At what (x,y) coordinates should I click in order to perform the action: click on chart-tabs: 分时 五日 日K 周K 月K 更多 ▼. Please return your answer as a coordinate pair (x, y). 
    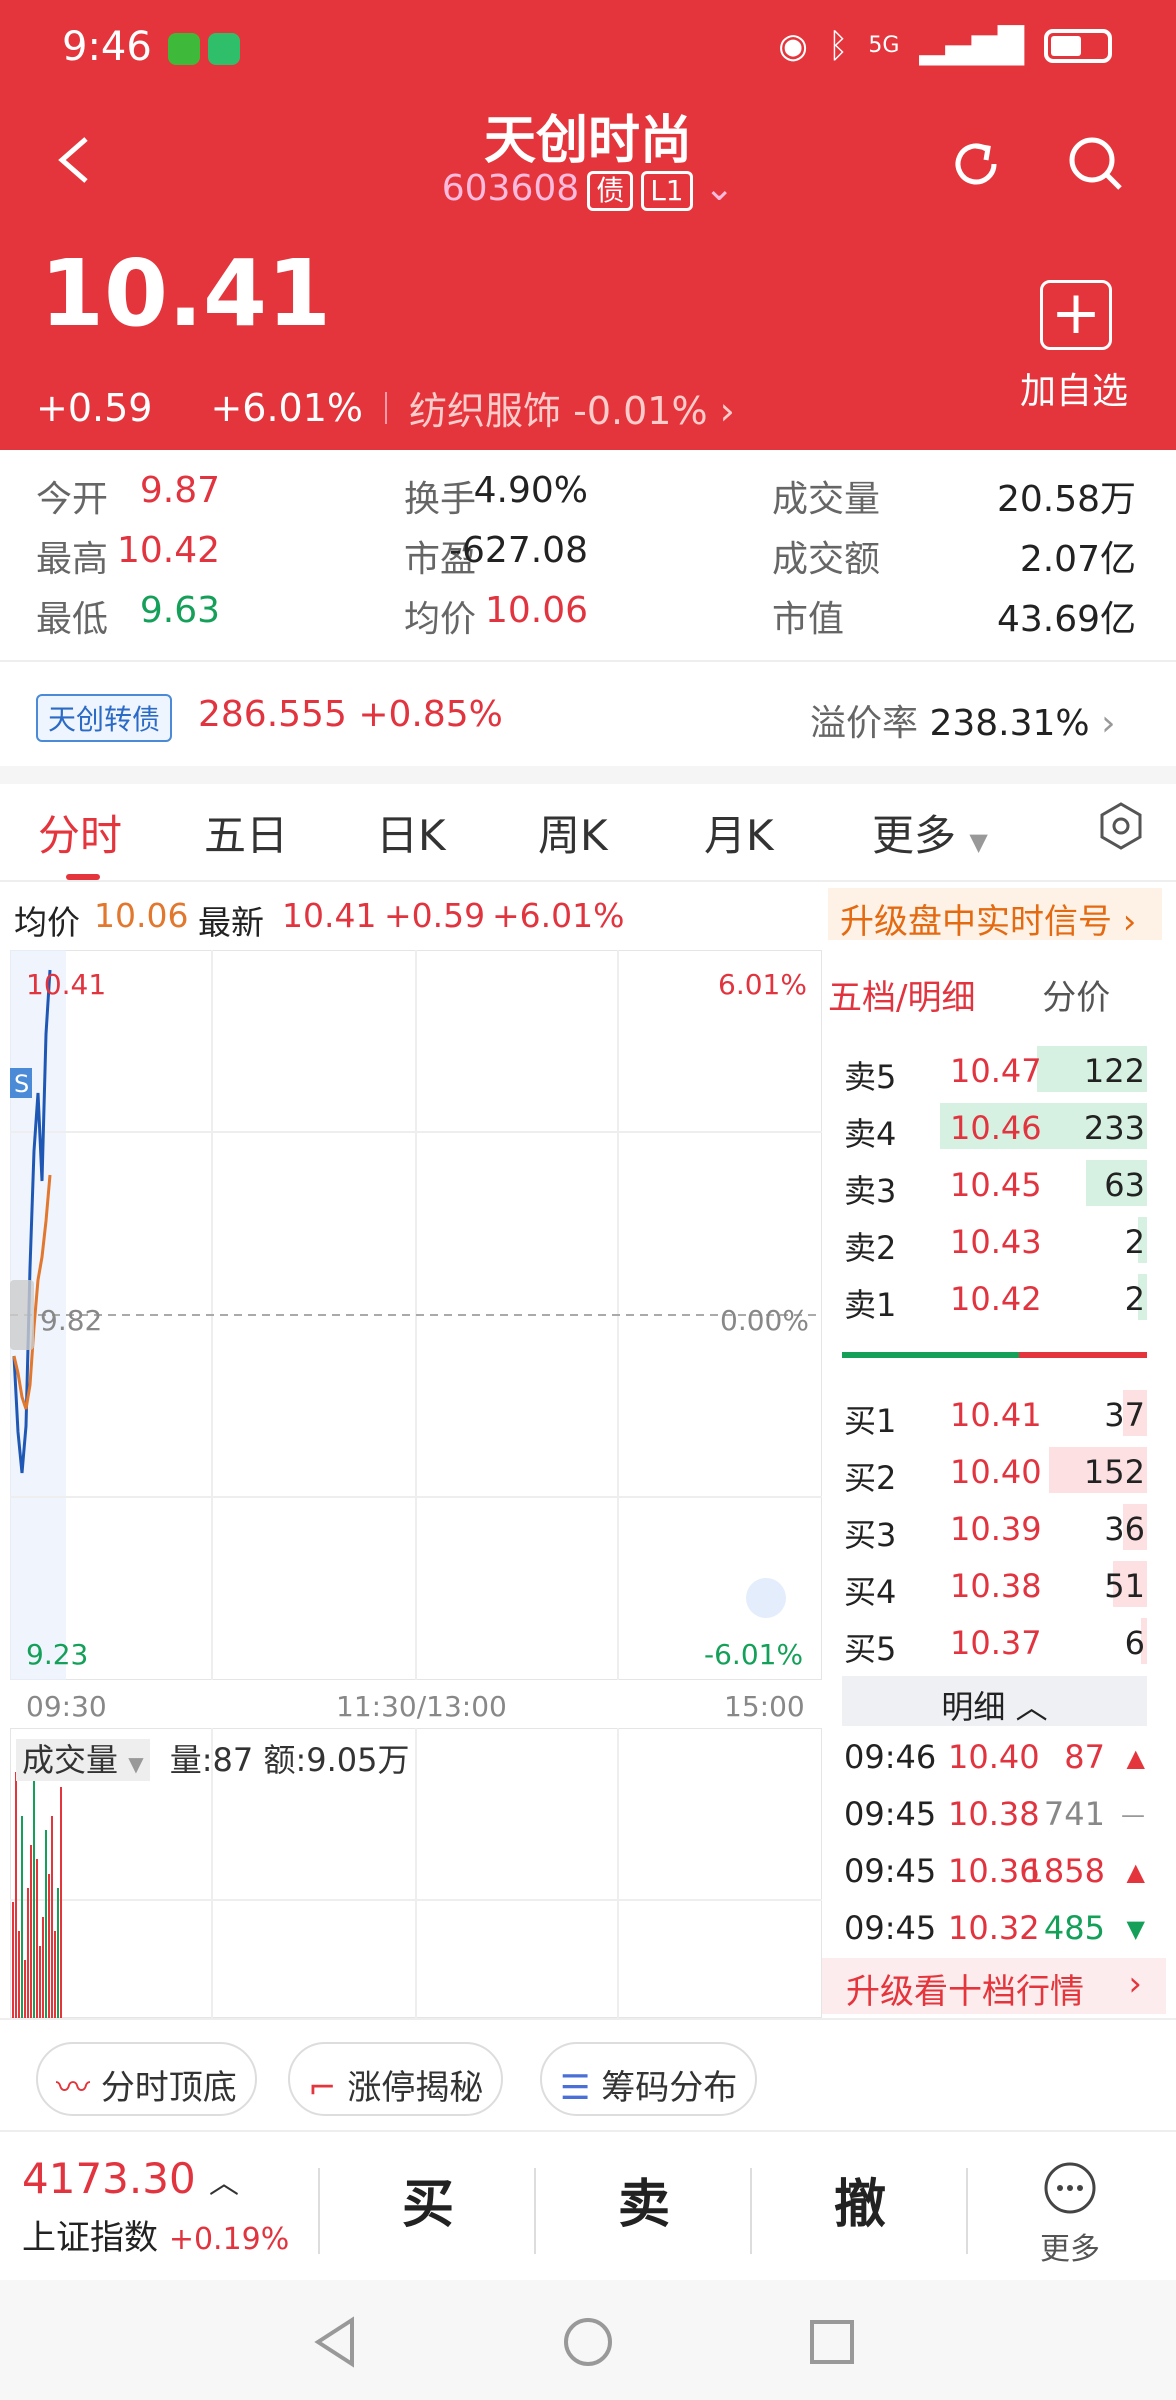
    Looking at the image, I should click on (588, 833).